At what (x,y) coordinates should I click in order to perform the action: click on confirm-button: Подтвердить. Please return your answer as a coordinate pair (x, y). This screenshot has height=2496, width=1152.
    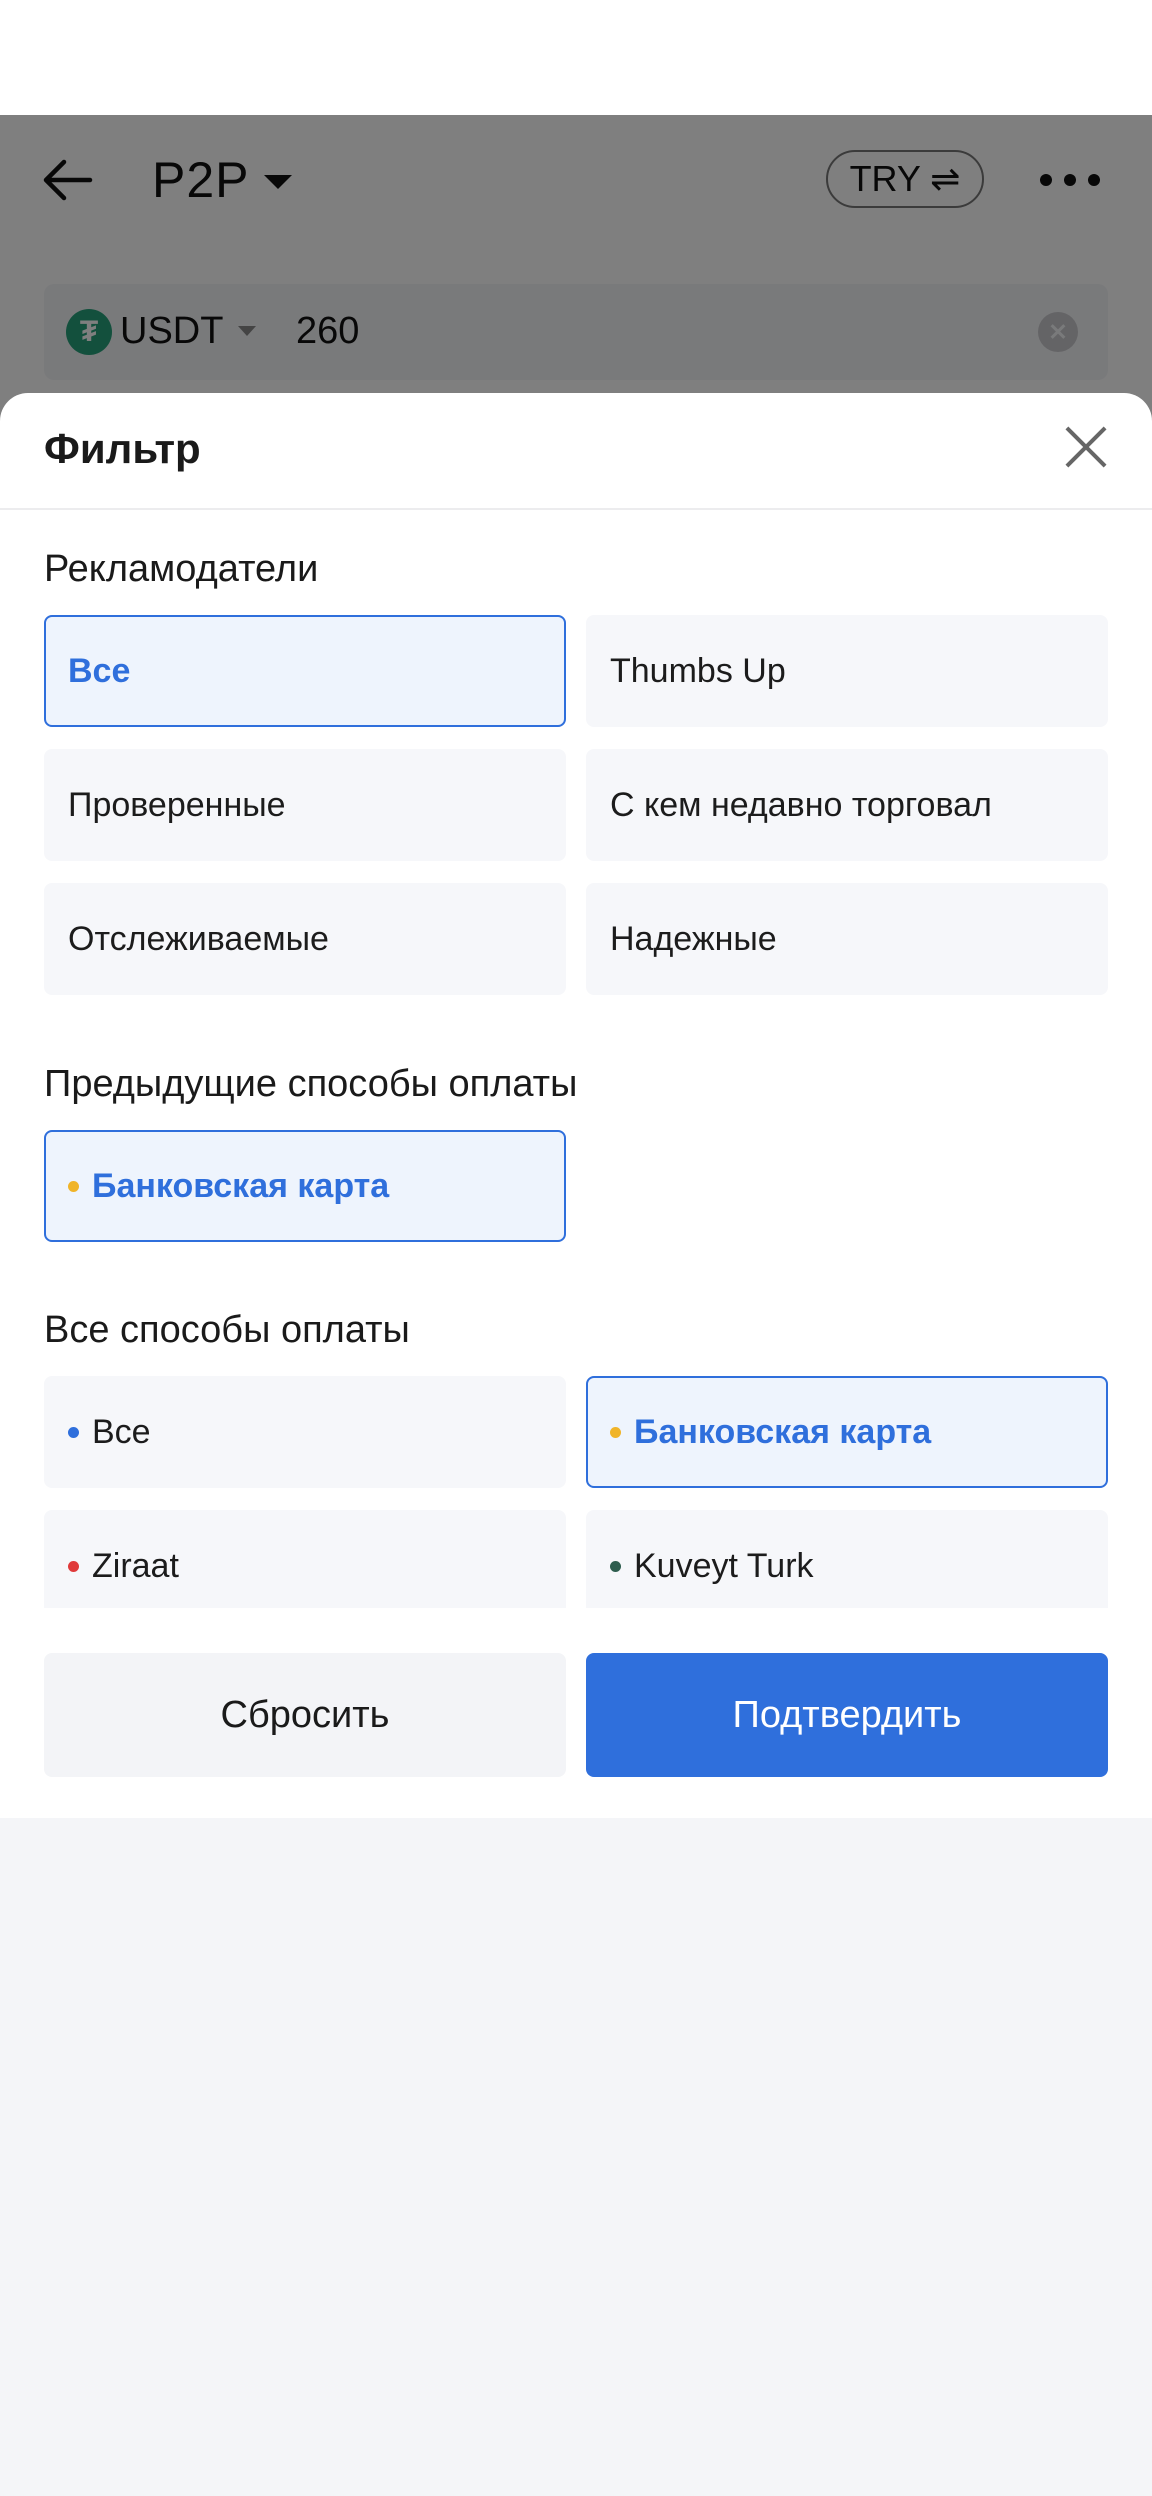
    Looking at the image, I should click on (847, 1715).